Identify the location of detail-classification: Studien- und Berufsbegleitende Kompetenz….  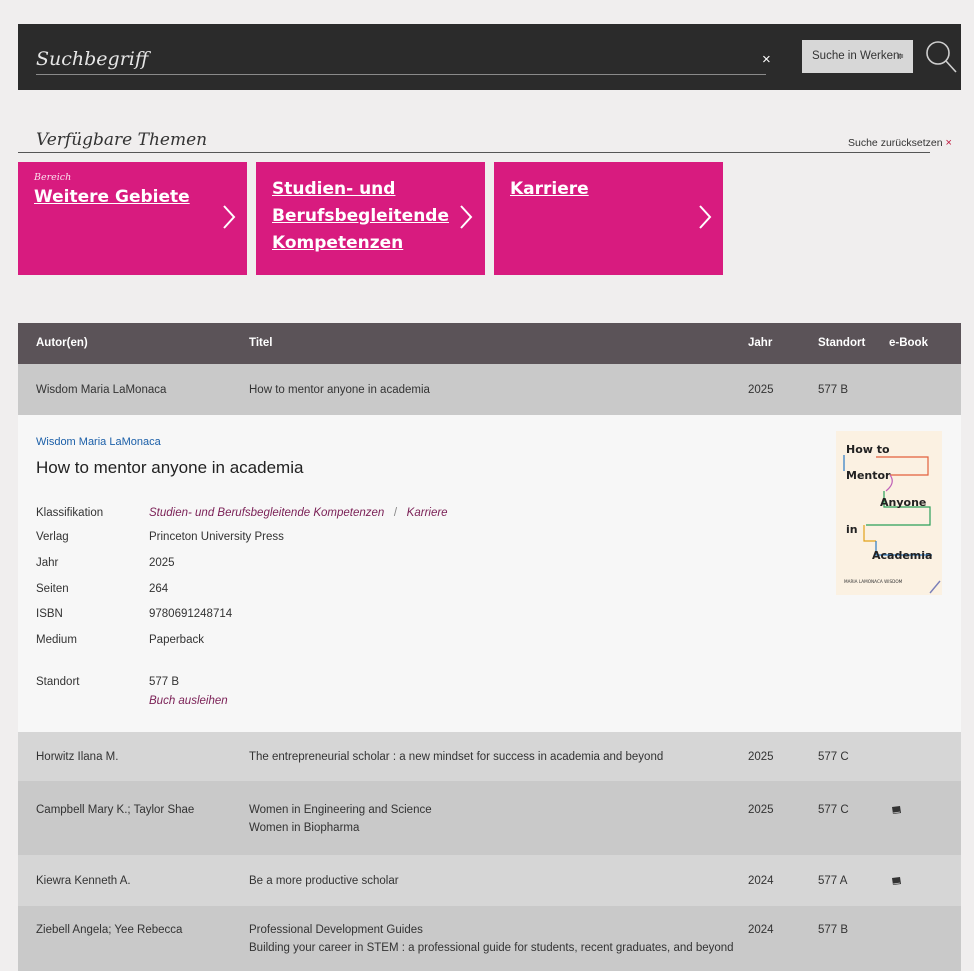
(298, 513).